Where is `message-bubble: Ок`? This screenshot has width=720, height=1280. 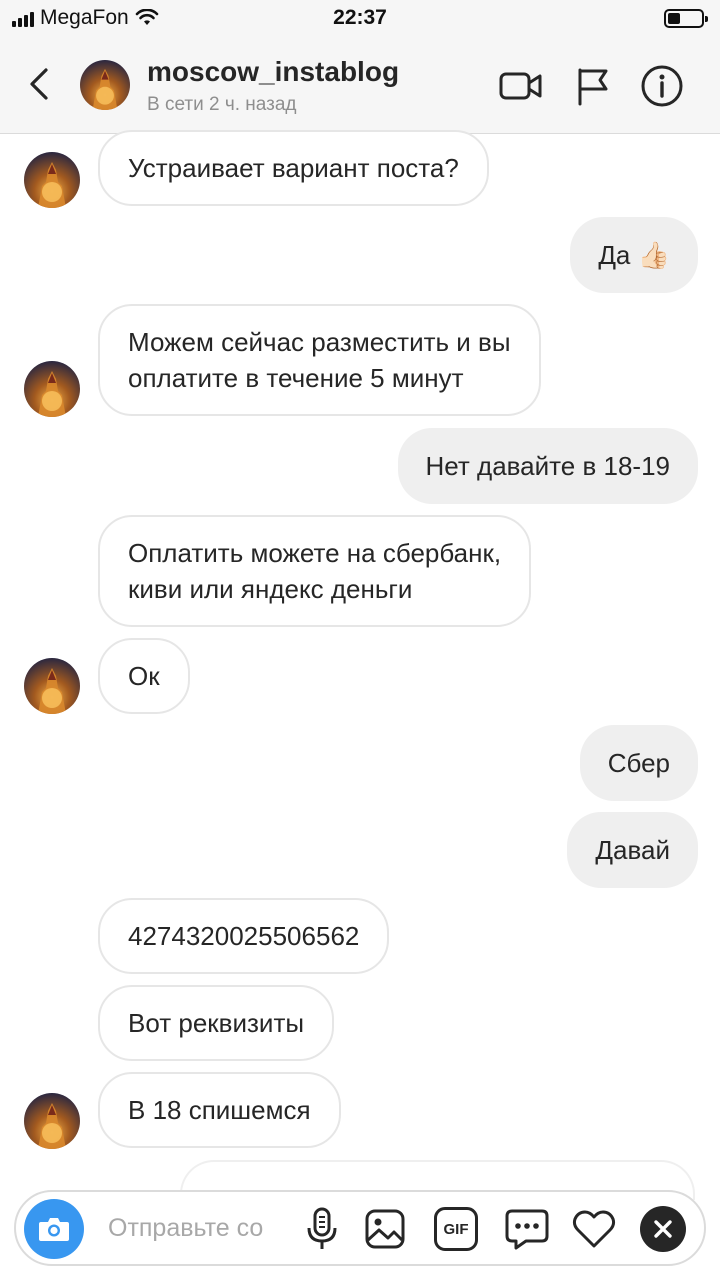 message-bubble: Ок is located at coordinates (144, 676).